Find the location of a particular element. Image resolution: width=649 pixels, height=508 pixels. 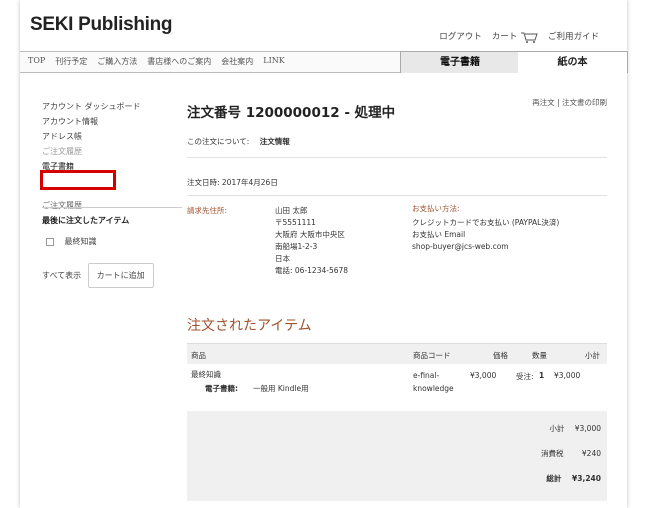

col-product: 商品 is located at coordinates (198, 355).